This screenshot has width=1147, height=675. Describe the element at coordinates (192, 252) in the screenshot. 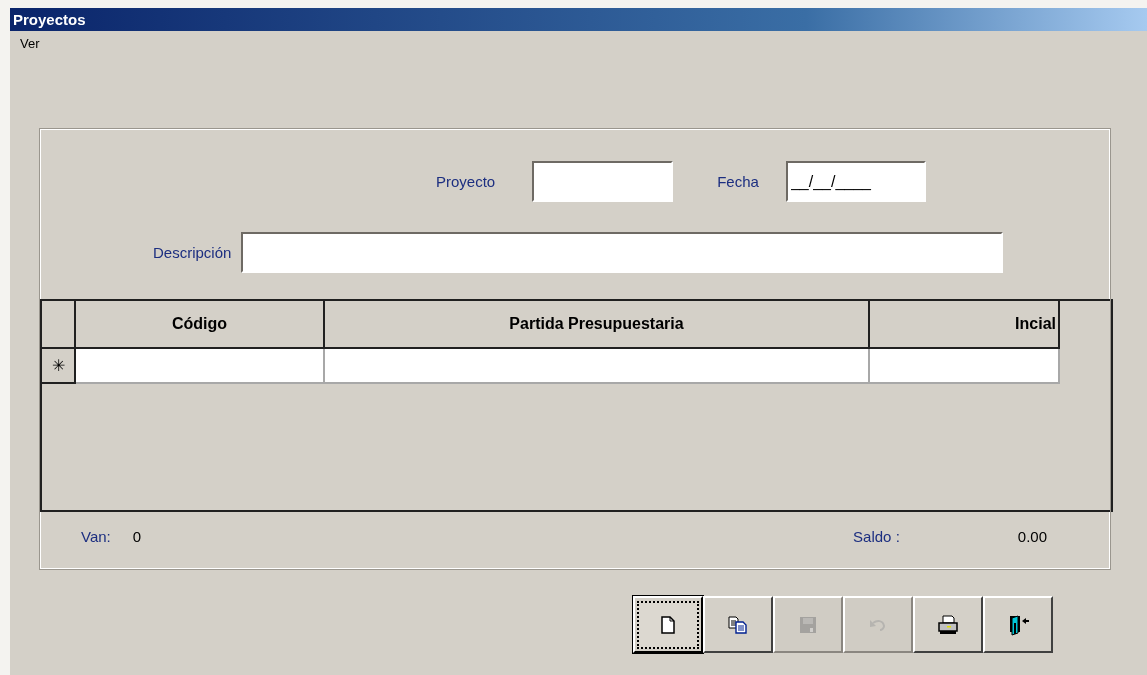

I see `field-label: Descripción` at that location.